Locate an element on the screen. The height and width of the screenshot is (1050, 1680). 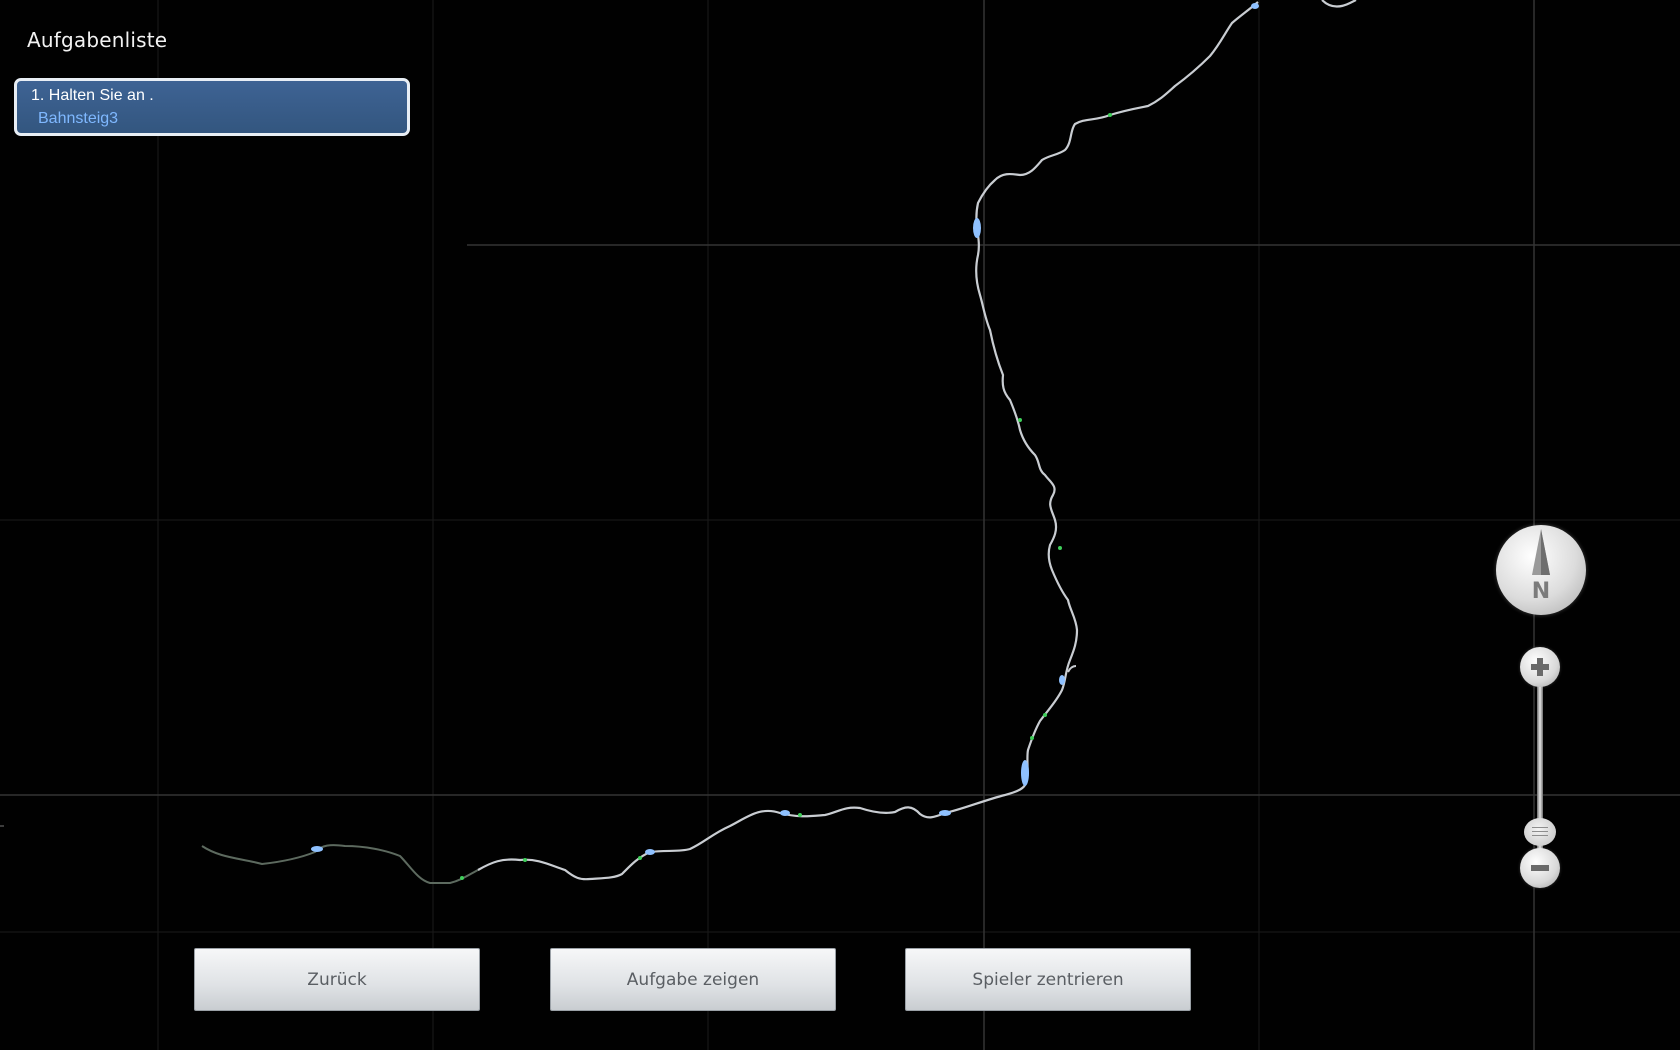
compass-arrow-icon: N is located at coordinates (1541, 566).